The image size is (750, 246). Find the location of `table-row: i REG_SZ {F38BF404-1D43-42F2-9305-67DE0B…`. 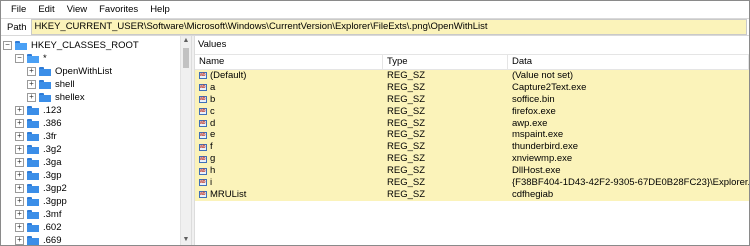

table-row: i REG_SZ {F38BF404-1D43-42F2-9305-67DE0B… is located at coordinates (472, 183).